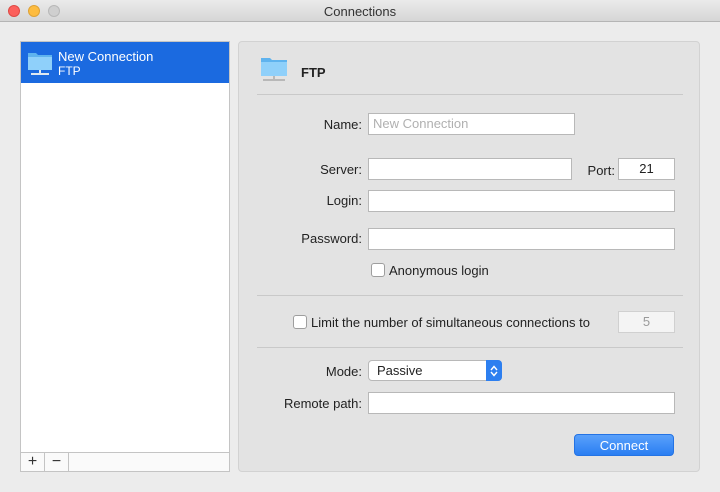 The image size is (720, 492). Describe the element at coordinates (57, 462) in the screenshot. I see `remove-connection-button: −` at that location.